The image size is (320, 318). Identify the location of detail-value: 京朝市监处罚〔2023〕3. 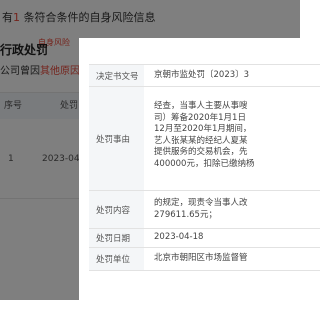
(202, 74).